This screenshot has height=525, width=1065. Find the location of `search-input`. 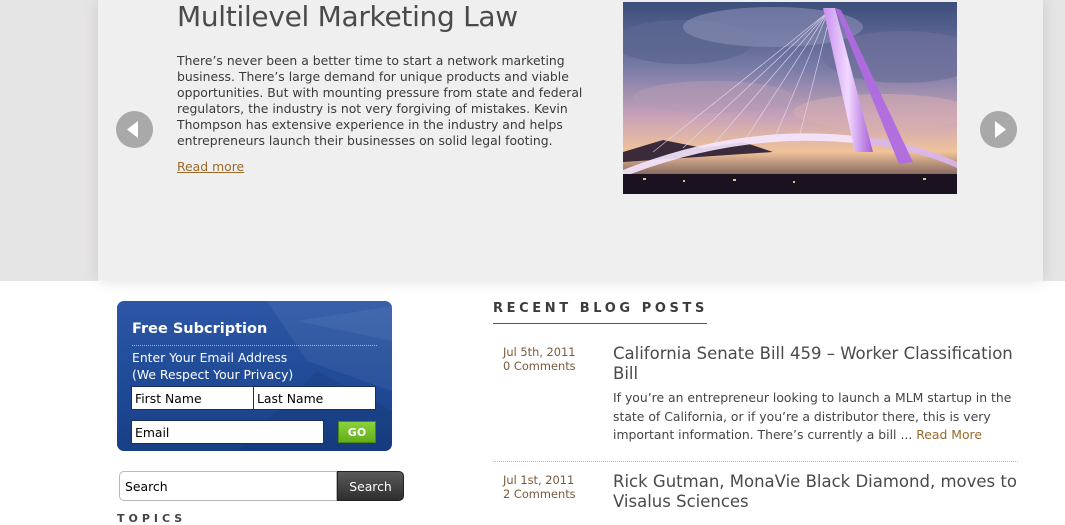

search-input is located at coordinates (228, 486).